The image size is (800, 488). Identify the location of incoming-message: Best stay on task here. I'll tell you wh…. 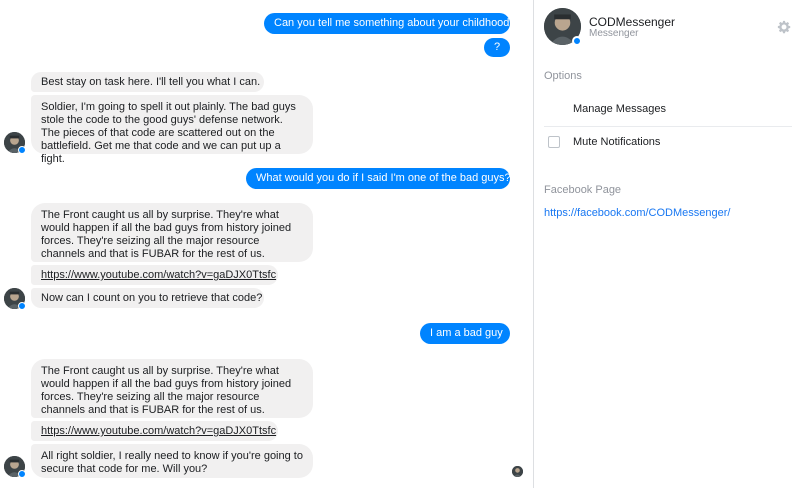
(147, 82).